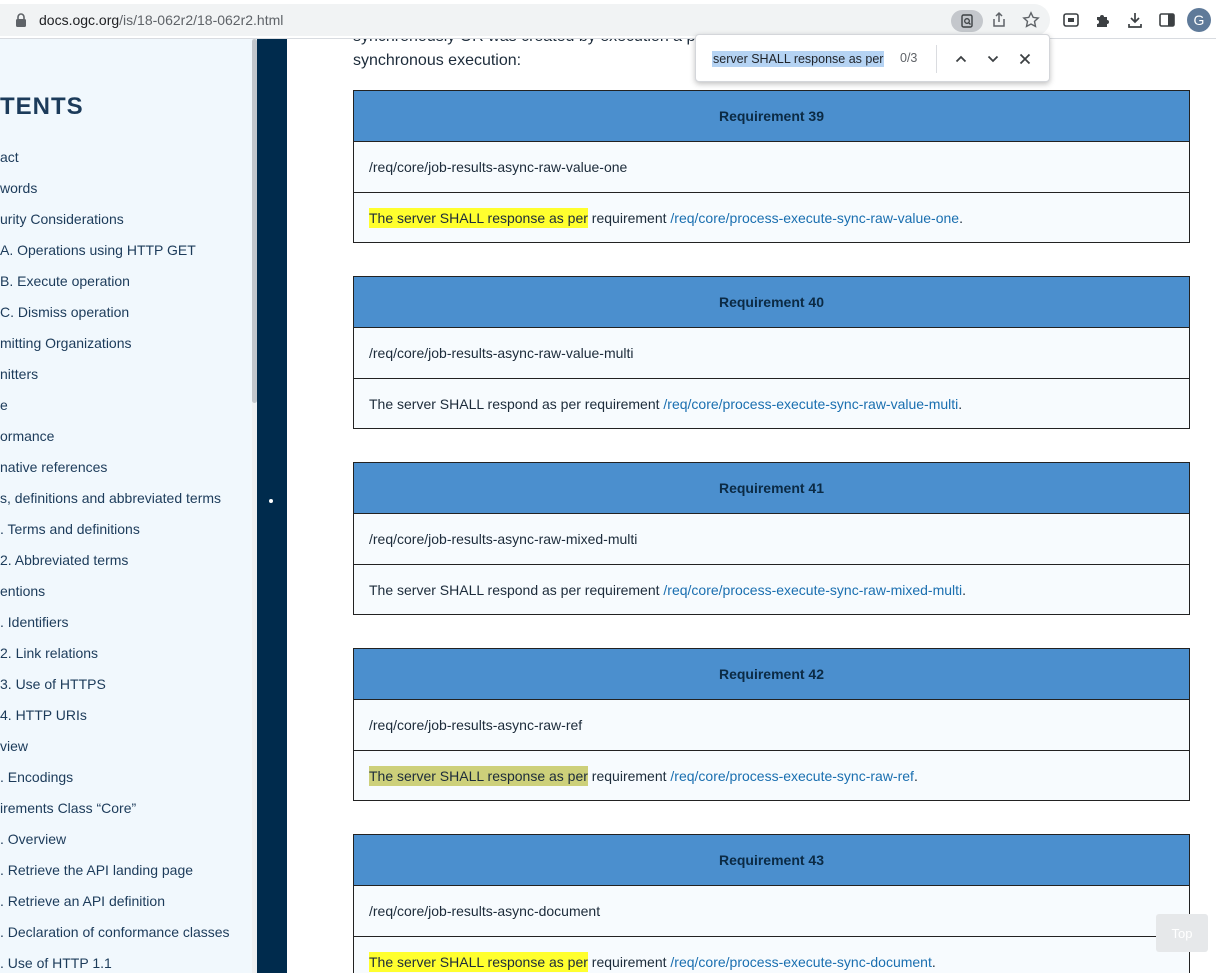 The height and width of the screenshot is (973, 1216). I want to click on requirement-id: /req/core/job-results-async-raw-ref, so click(771, 725).